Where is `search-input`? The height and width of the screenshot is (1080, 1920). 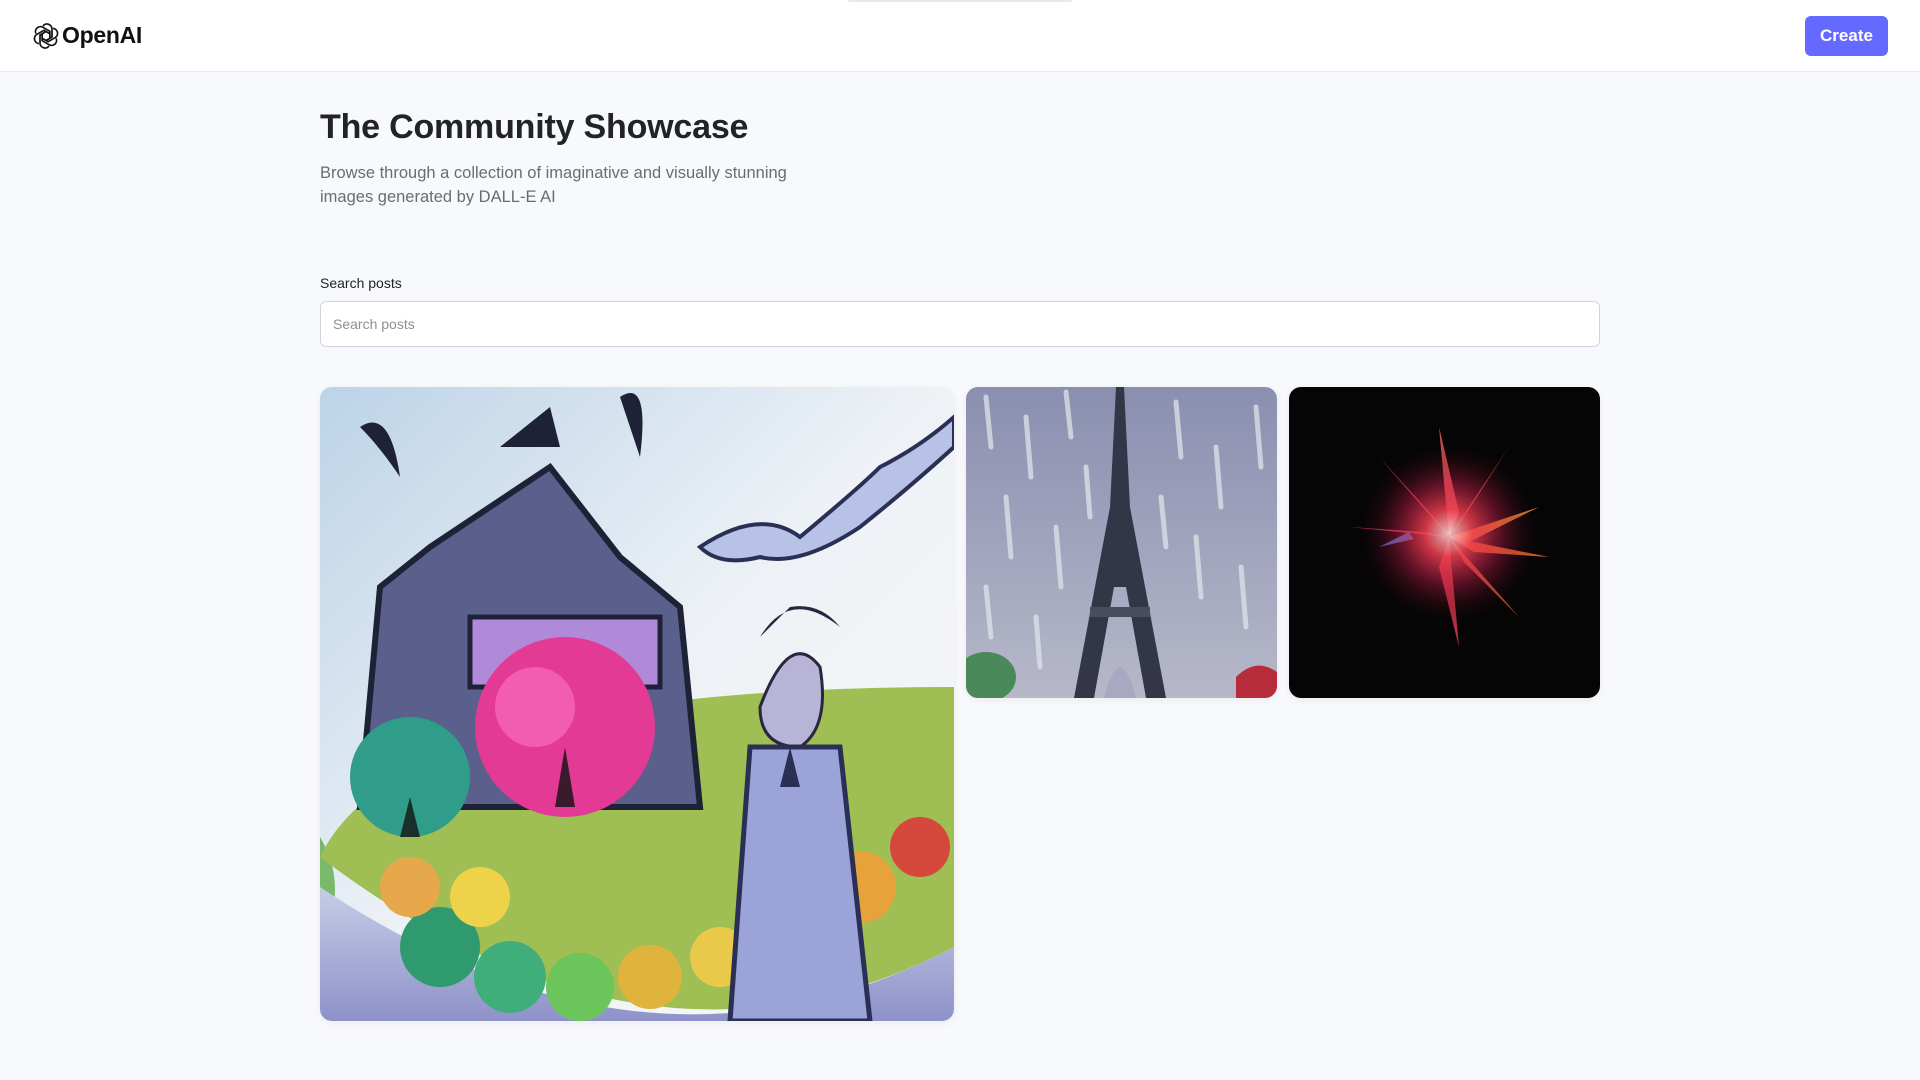 search-input is located at coordinates (960, 324).